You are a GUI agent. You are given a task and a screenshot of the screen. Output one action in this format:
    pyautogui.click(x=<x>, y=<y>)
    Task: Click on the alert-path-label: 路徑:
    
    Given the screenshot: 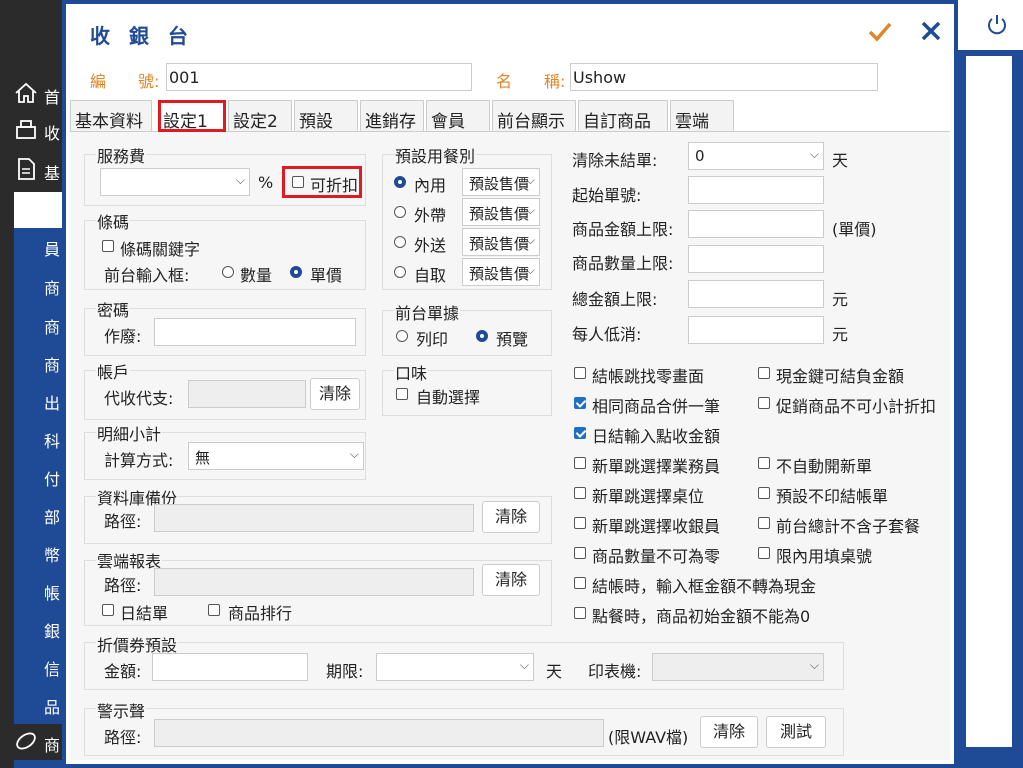 What is the action you would take?
    pyautogui.click(x=123, y=737)
    